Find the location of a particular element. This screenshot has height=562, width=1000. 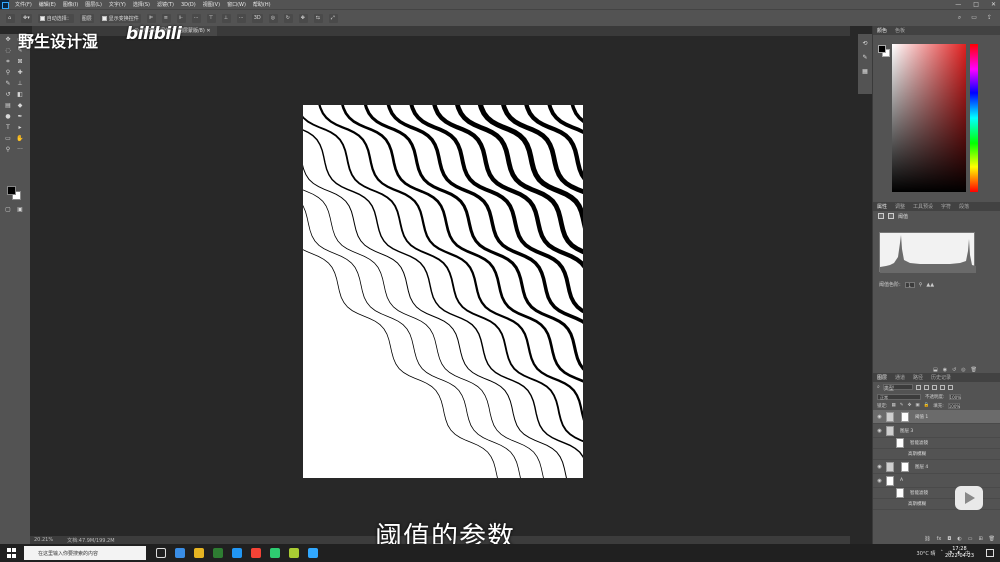

menu-view: 视图(V) is located at coordinates (211, 4).